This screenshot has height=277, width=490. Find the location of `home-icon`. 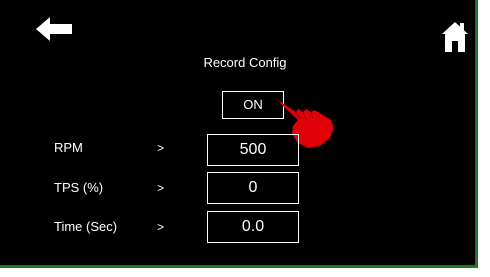

home-icon is located at coordinates (455, 37).